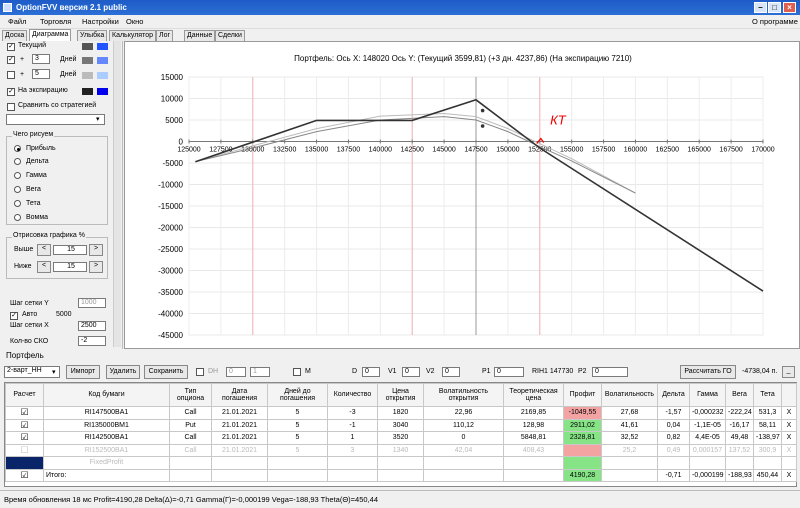 The image size is (800, 508). Describe the element at coordinates (739, 395) in the screenshot. I see `column-header: Вега` at that location.